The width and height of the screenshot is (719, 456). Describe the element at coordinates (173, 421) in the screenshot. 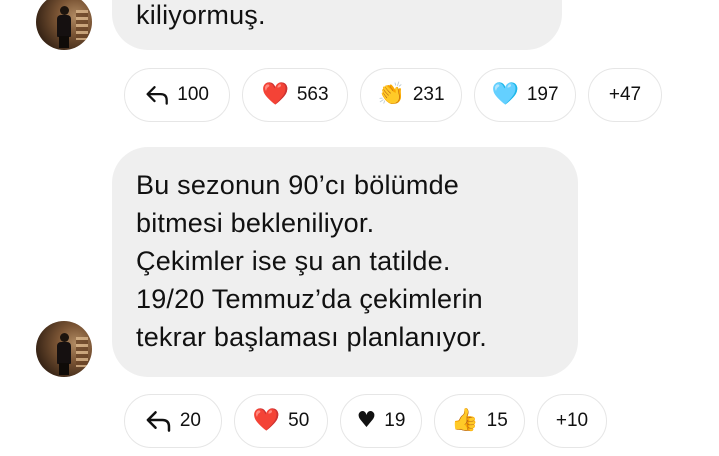

I see `reply-button: 20` at that location.